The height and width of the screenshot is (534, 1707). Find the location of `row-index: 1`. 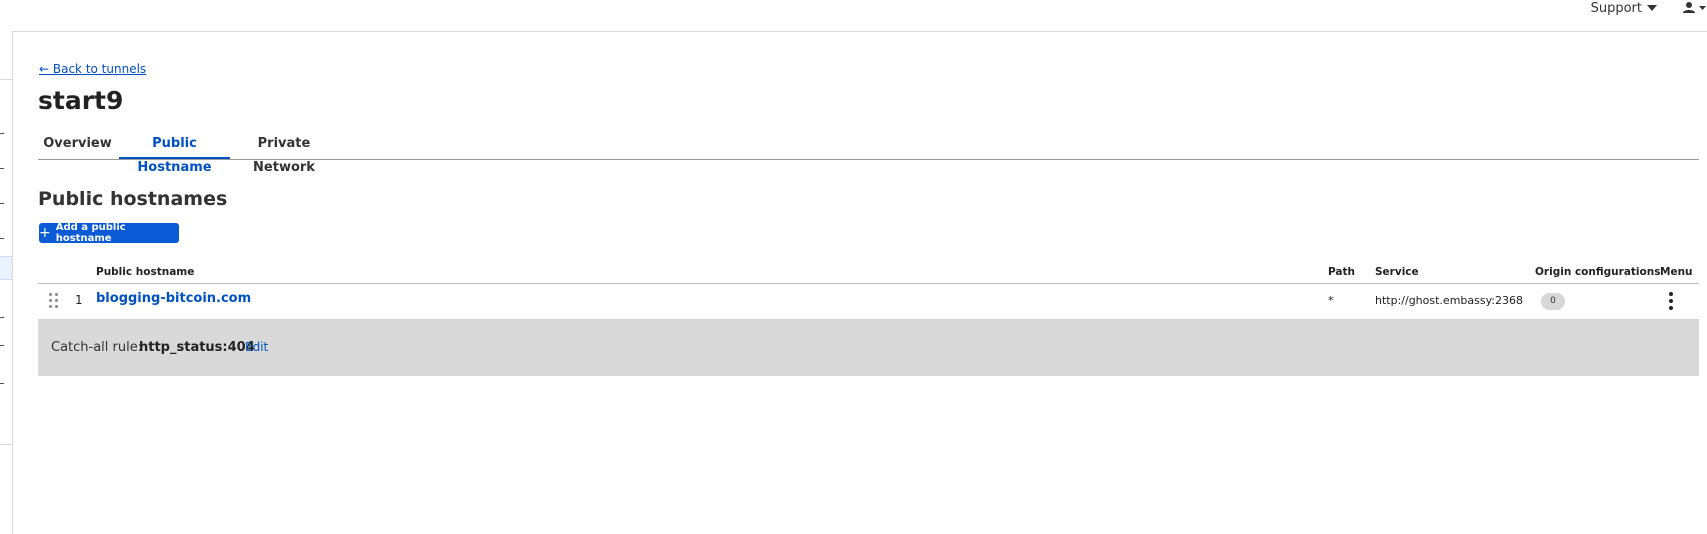

row-index: 1 is located at coordinates (79, 300).